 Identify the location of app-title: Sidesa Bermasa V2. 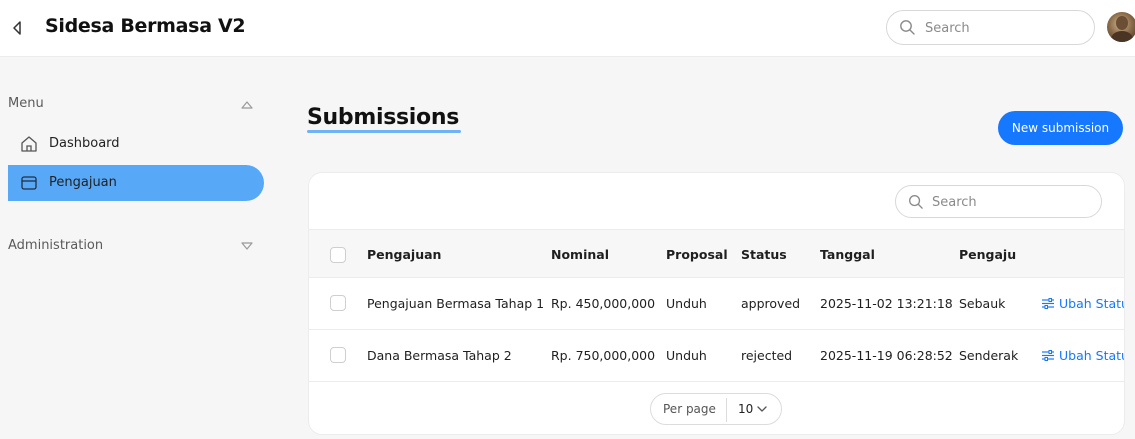
(145, 26).